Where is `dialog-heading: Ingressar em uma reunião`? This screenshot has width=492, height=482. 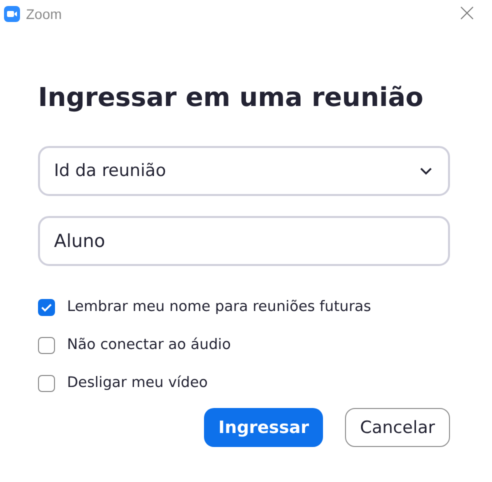
dialog-heading: Ingressar em uma reunião is located at coordinates (231, 98).